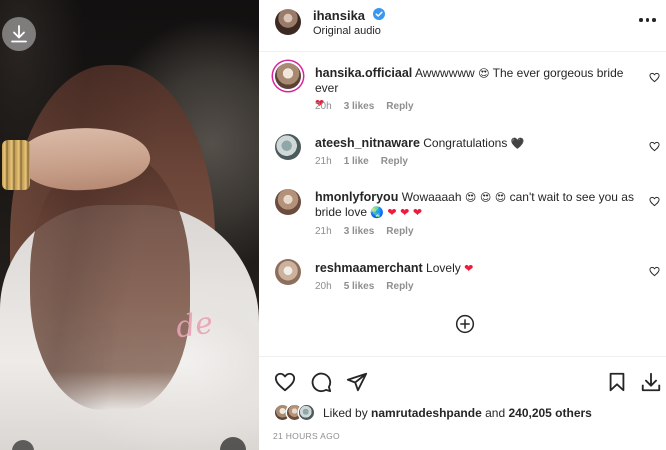 The height and width of the screenshot is (450, 666). I want to click on author-username: ihansika, so click(339, 15).